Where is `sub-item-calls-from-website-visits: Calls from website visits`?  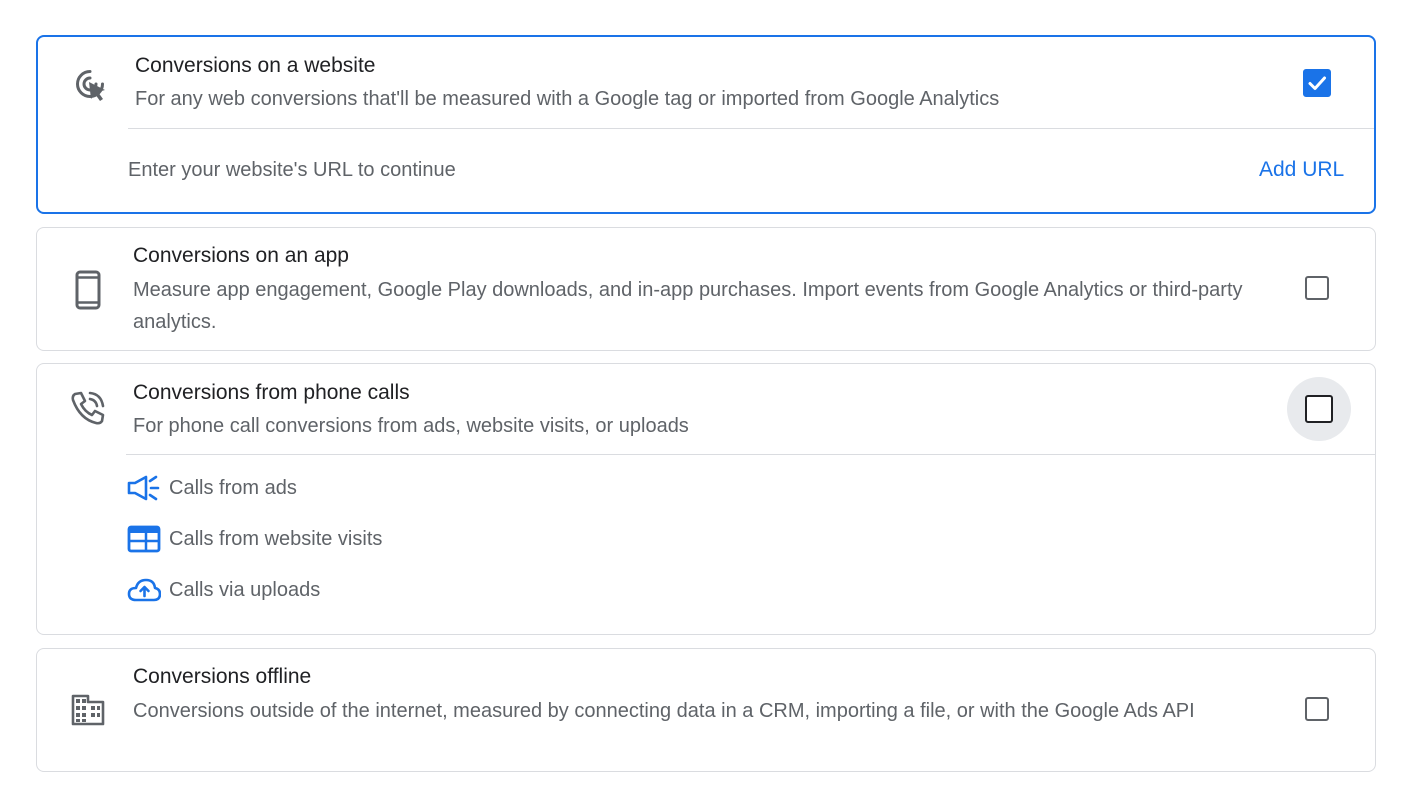 sub-item-calls-from-website-visits: Calls from website visits is located at coordinates (254, 539).